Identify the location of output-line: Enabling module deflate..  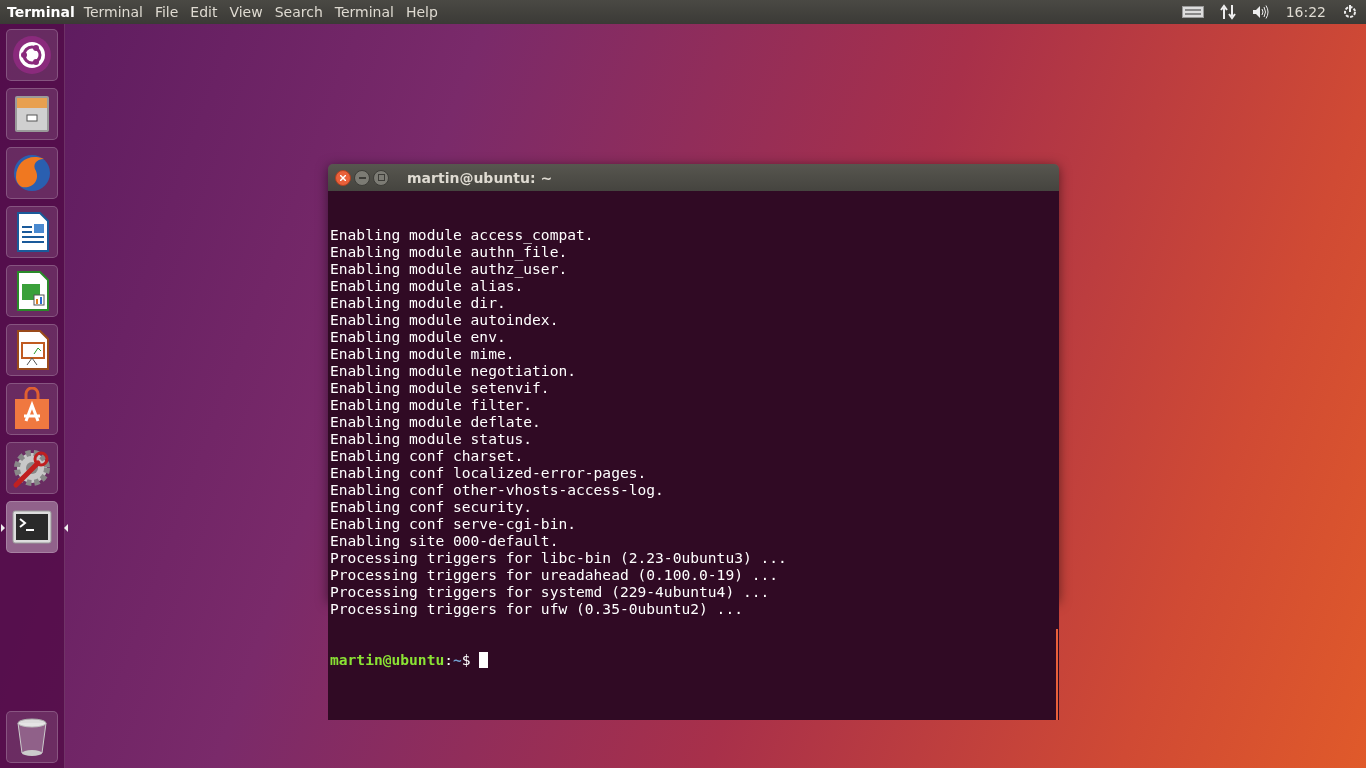
(436, 421).